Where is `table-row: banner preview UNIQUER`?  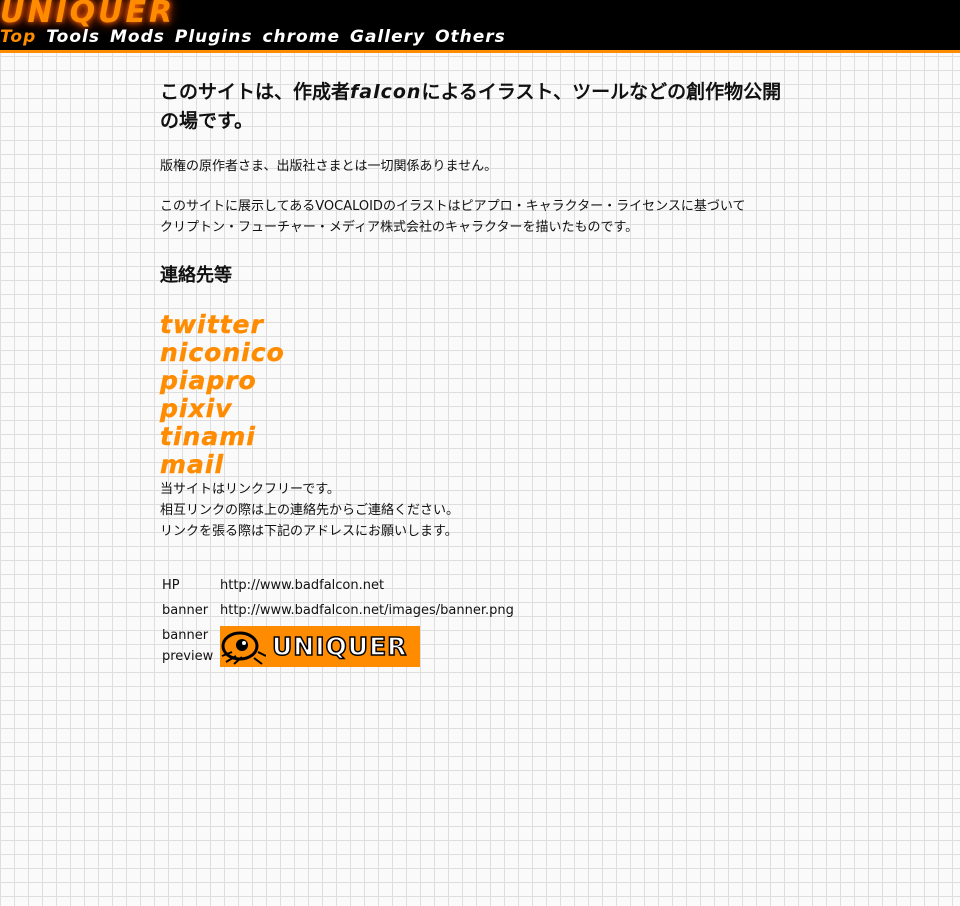 table-row: banner preview UNIQUER is located at coordinates (338, 648).